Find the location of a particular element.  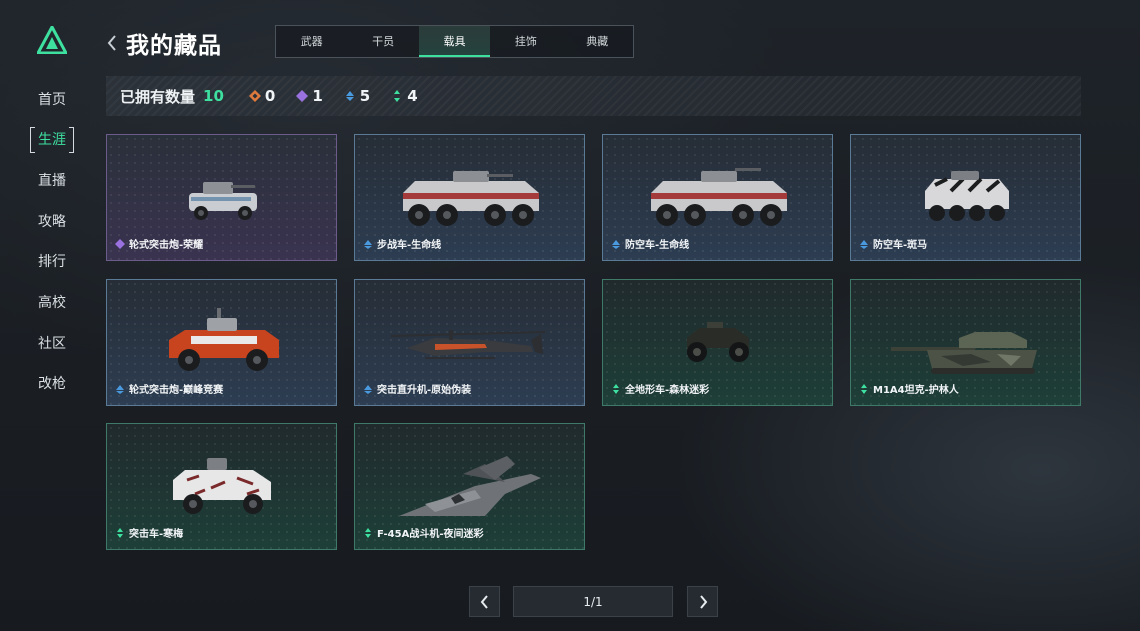

owned-summary: 已拥有数量 10 0 1 5 4 is located at coordinates (593, 96).